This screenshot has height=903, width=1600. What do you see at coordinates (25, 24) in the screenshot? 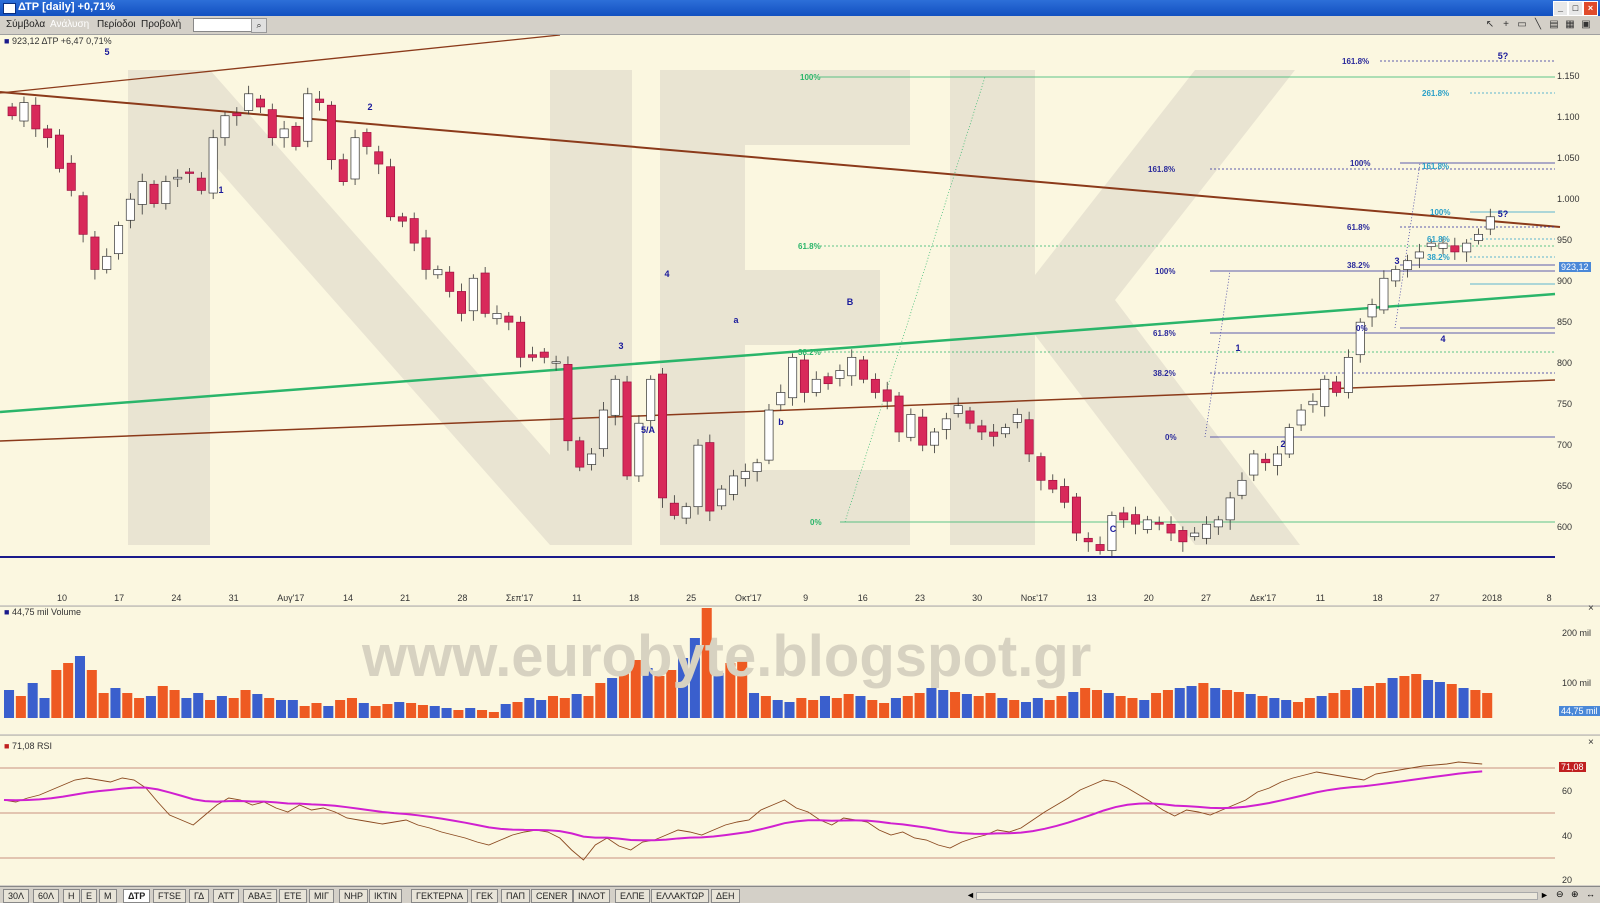
I see `menu-symbols: Σύμβολα` at bounding box center [25, 24].